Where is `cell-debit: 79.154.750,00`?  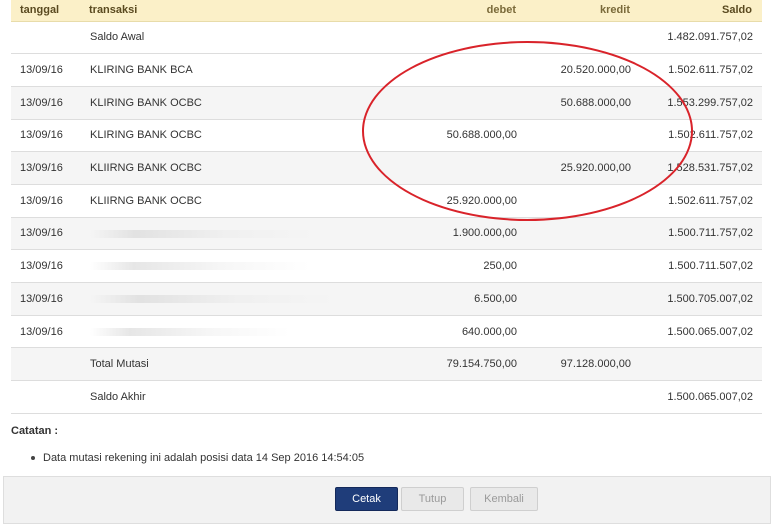
cell-debit: 79.154.750,00 is located at coordinates (473, 364).